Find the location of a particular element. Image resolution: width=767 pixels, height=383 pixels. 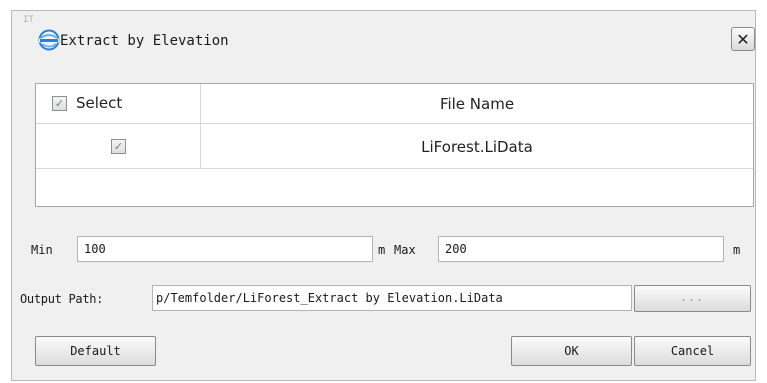

file-name-header-label: File Name is located at coordinates (477, 104).